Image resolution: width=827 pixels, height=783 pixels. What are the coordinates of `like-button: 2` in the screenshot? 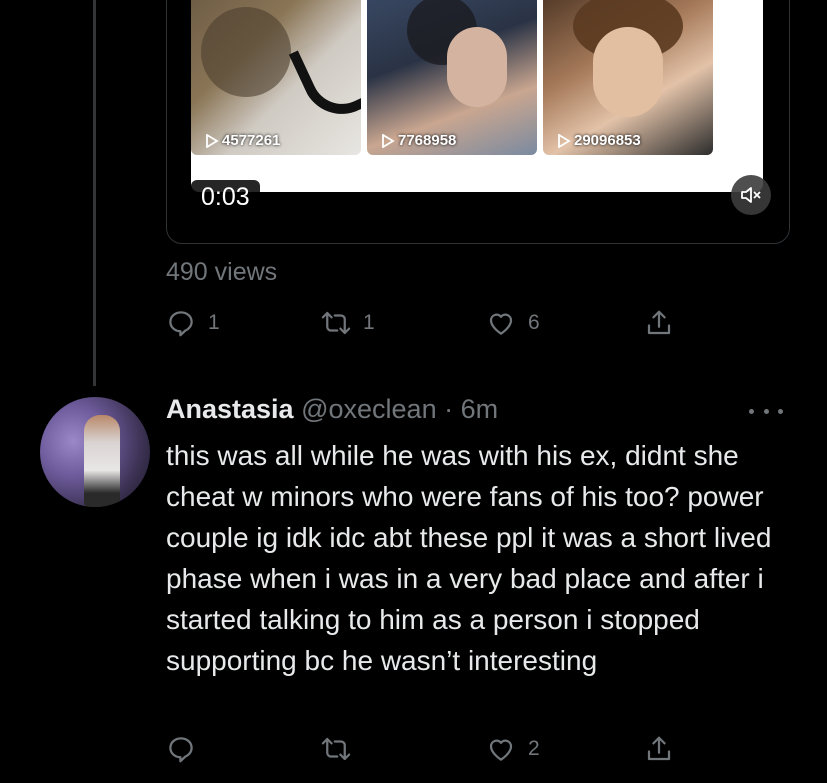 It's located at (513, 749).